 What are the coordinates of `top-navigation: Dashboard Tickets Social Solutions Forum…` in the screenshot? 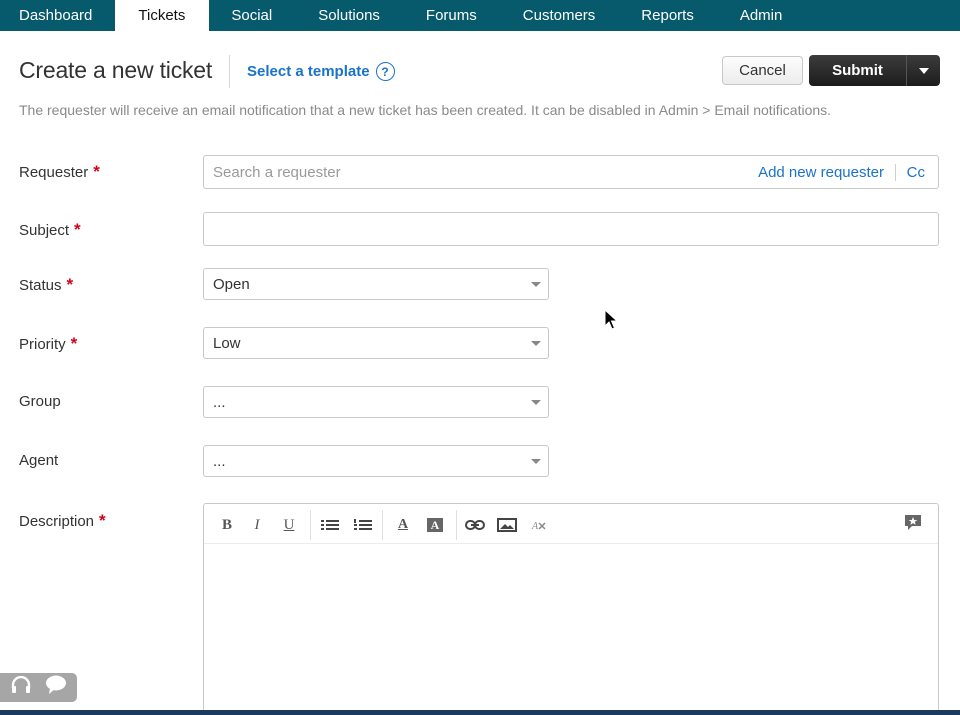 It's located at (480, 15).